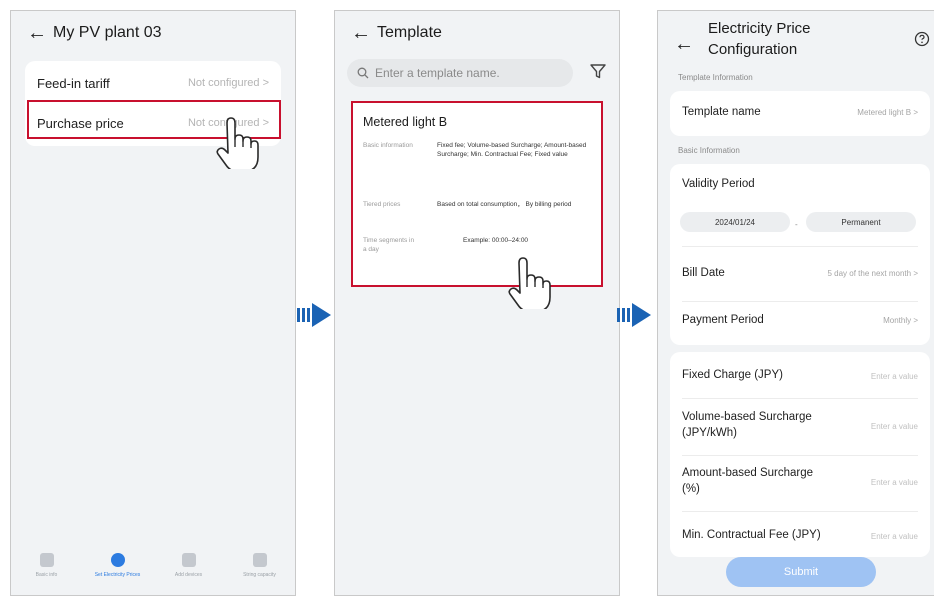 Image resolution: width=934 pixels, height=599 pixels. I want to click on validity-period-label: Validity Period, so click(718, 184).